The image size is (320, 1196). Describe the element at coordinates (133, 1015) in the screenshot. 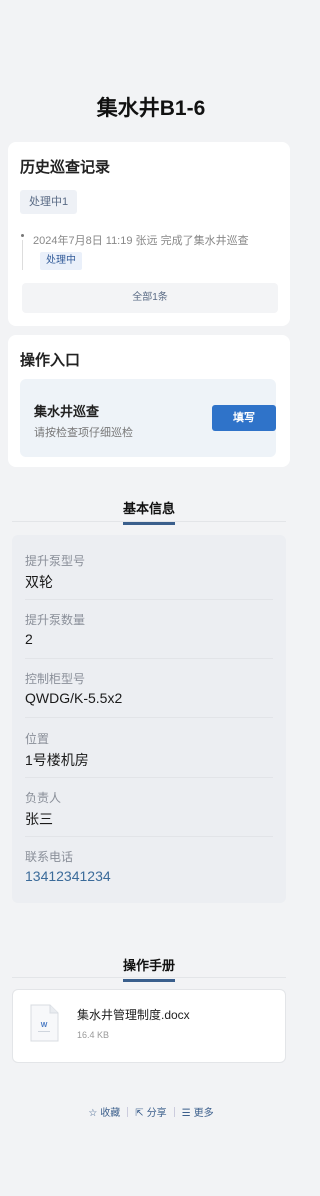

I see `document-name: 集水井管理制度.docx` at that location.